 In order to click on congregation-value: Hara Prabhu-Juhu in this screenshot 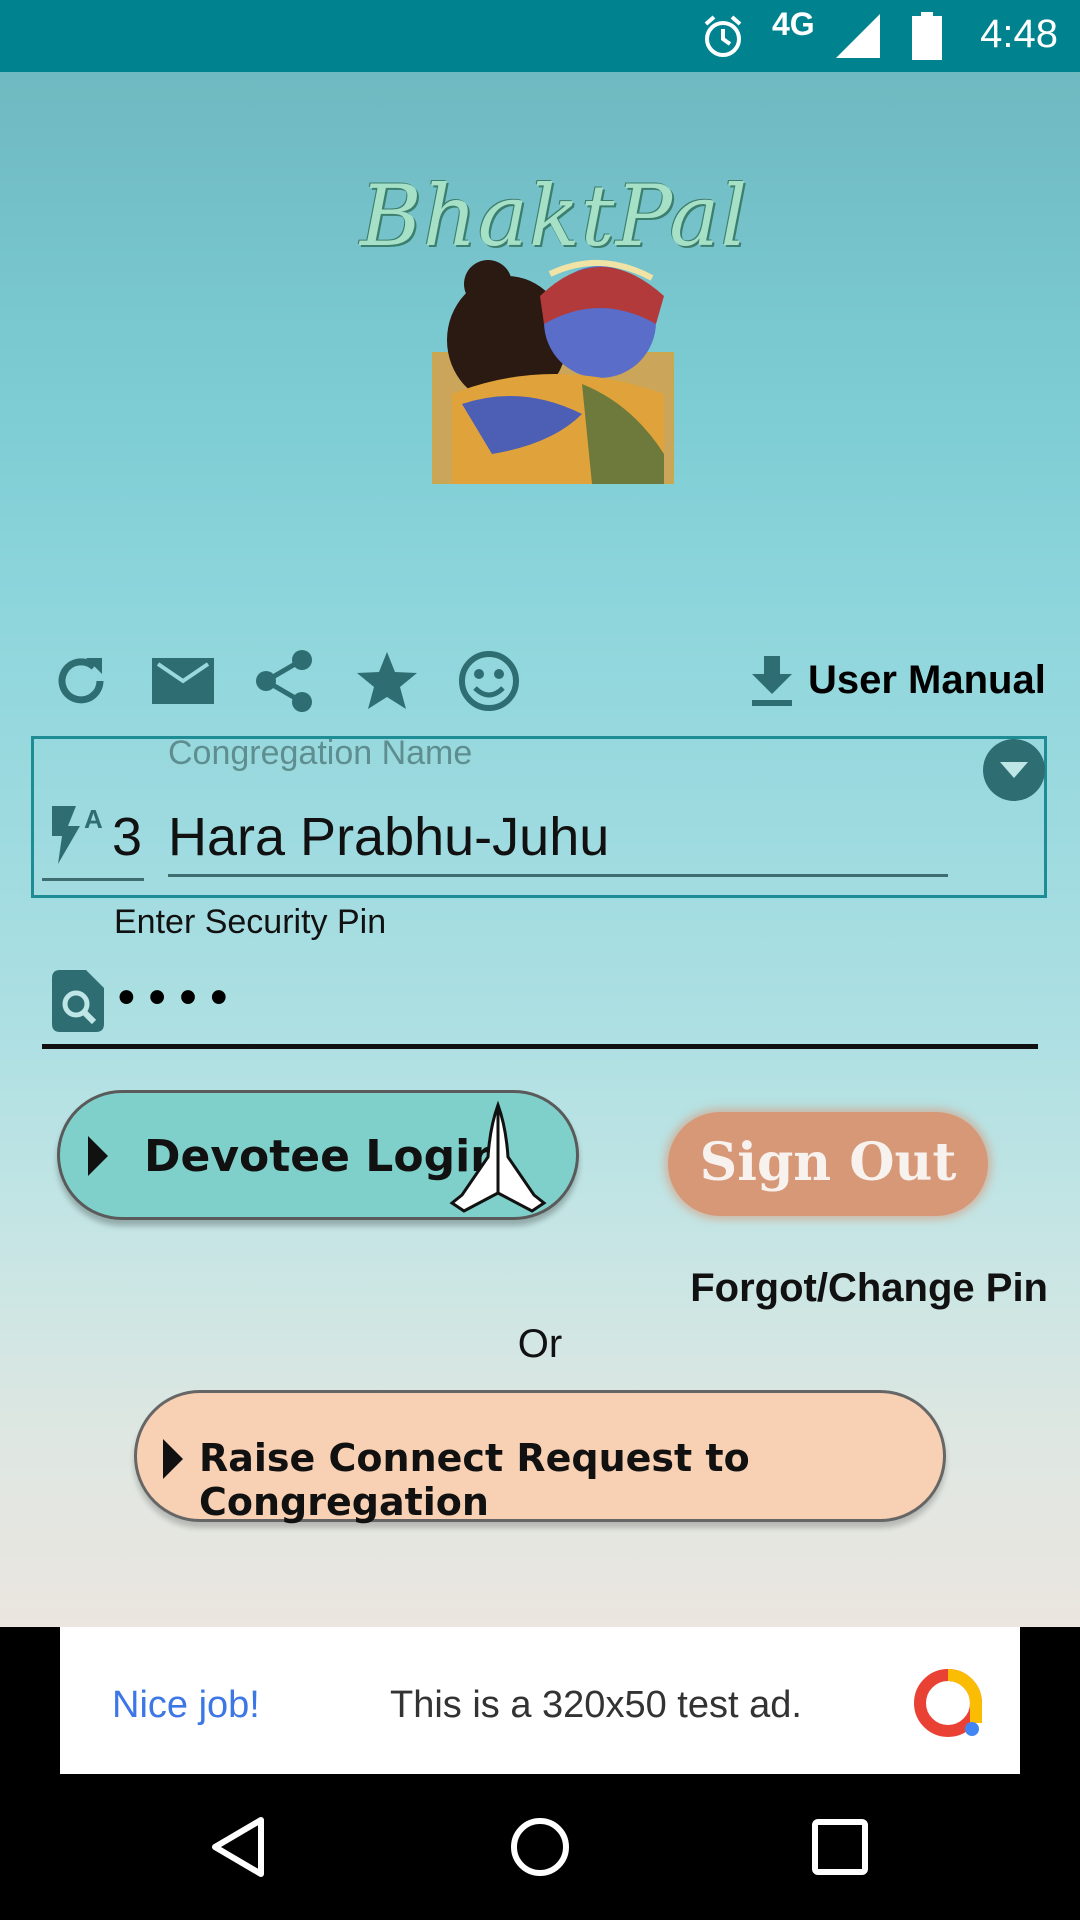, I will do `click(388, 837)`.